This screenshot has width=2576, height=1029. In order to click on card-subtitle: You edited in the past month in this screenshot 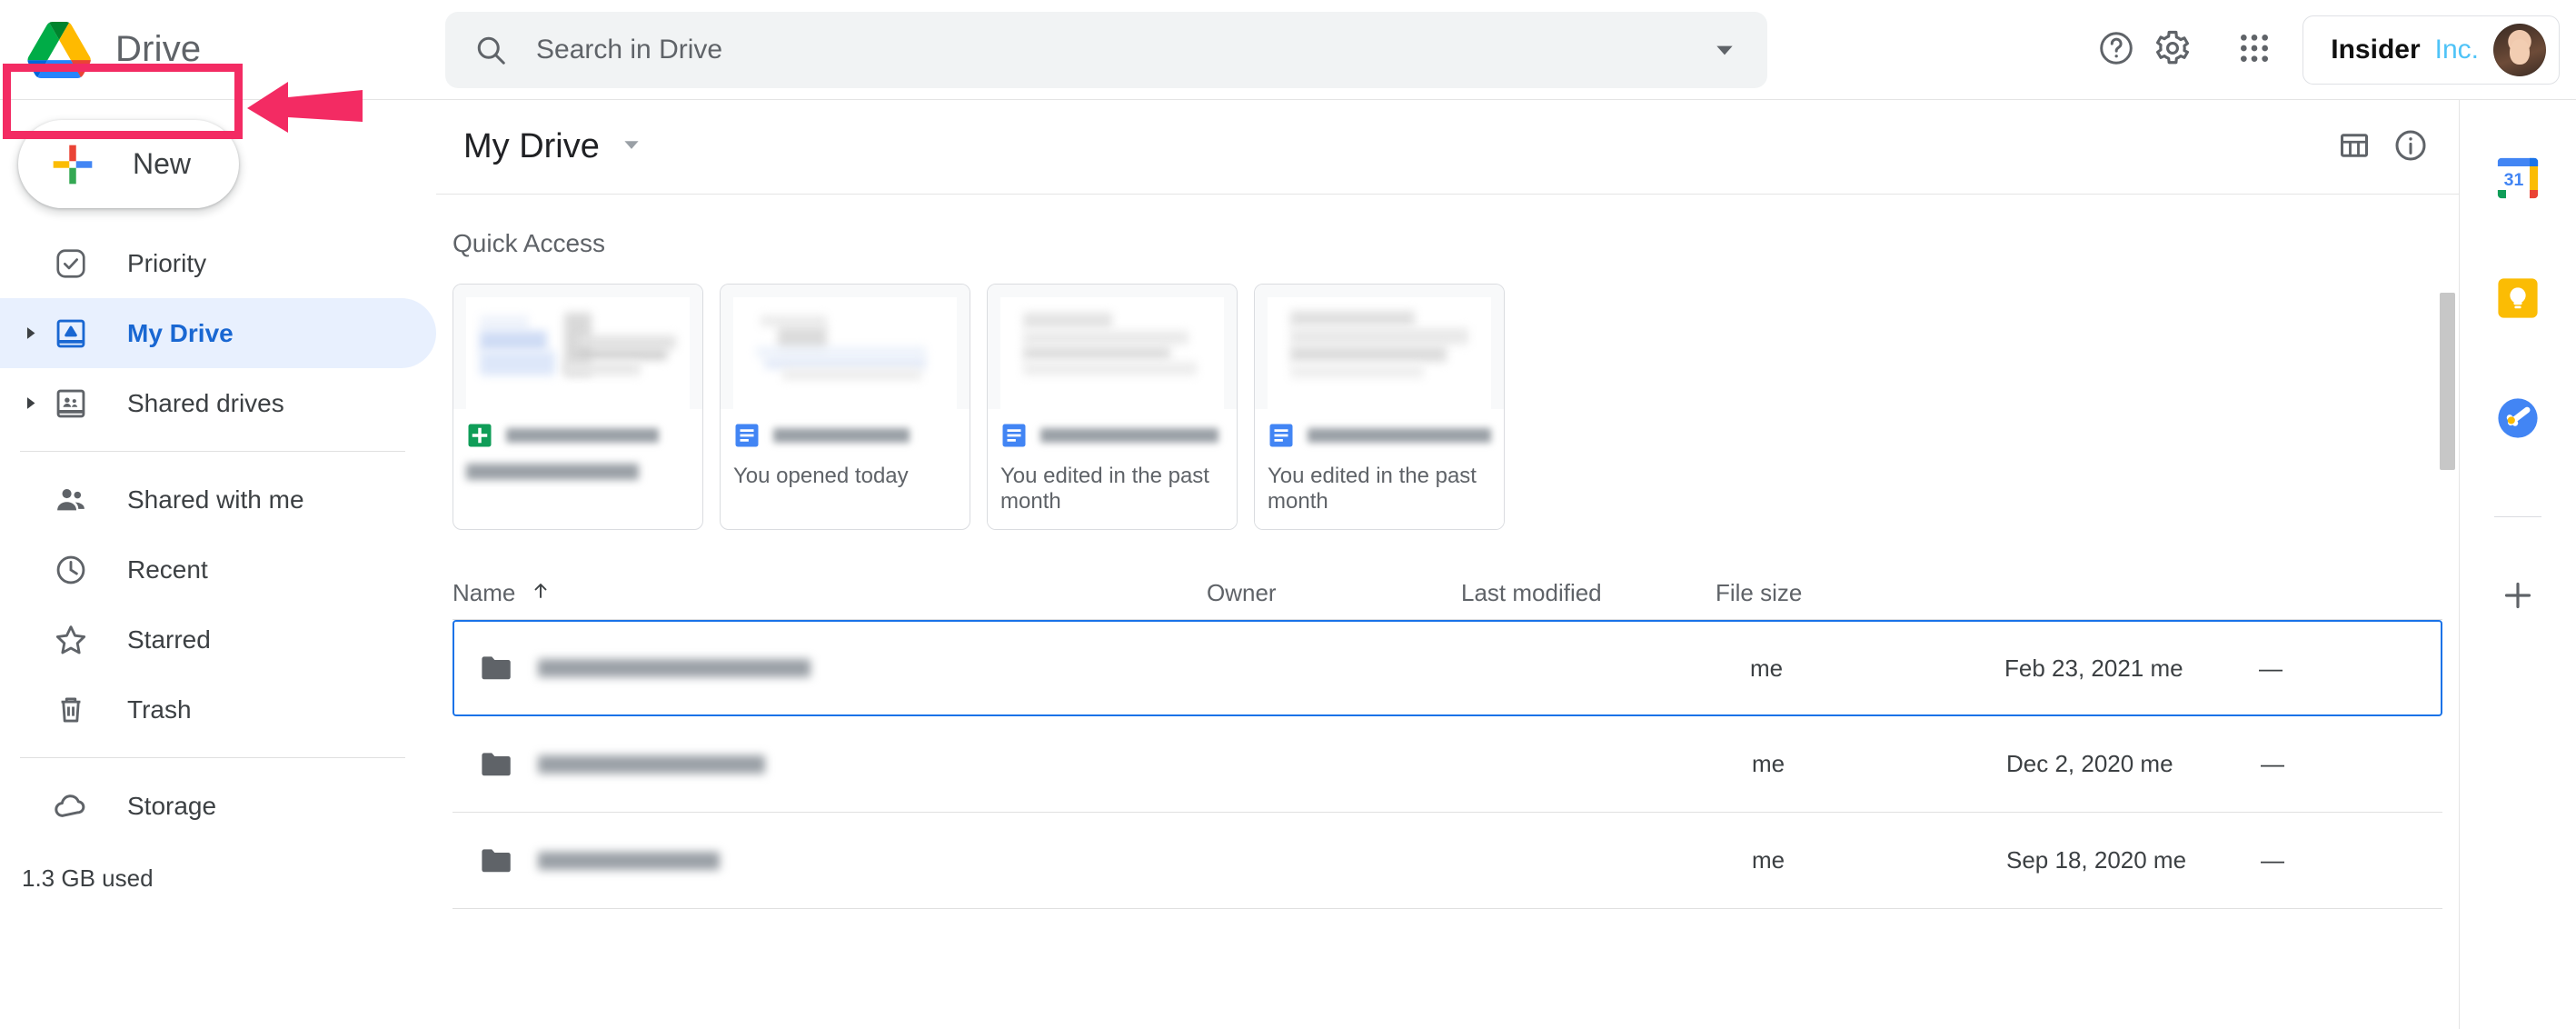, I will do `click(1104, 489)`.